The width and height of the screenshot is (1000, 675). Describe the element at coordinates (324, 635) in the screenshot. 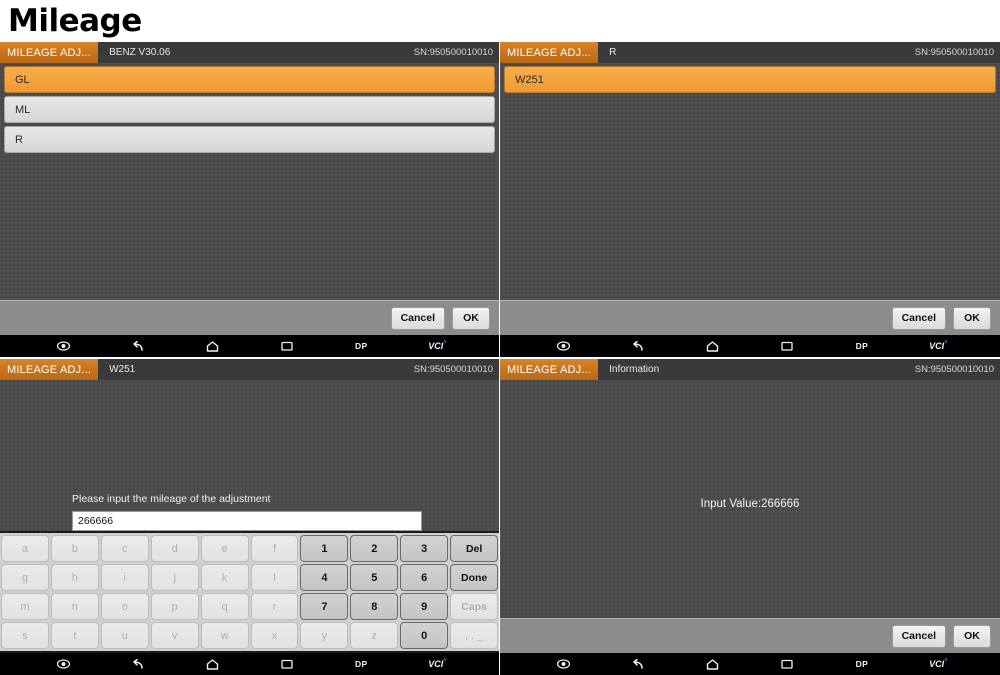

I see `key-y: y` at that location.